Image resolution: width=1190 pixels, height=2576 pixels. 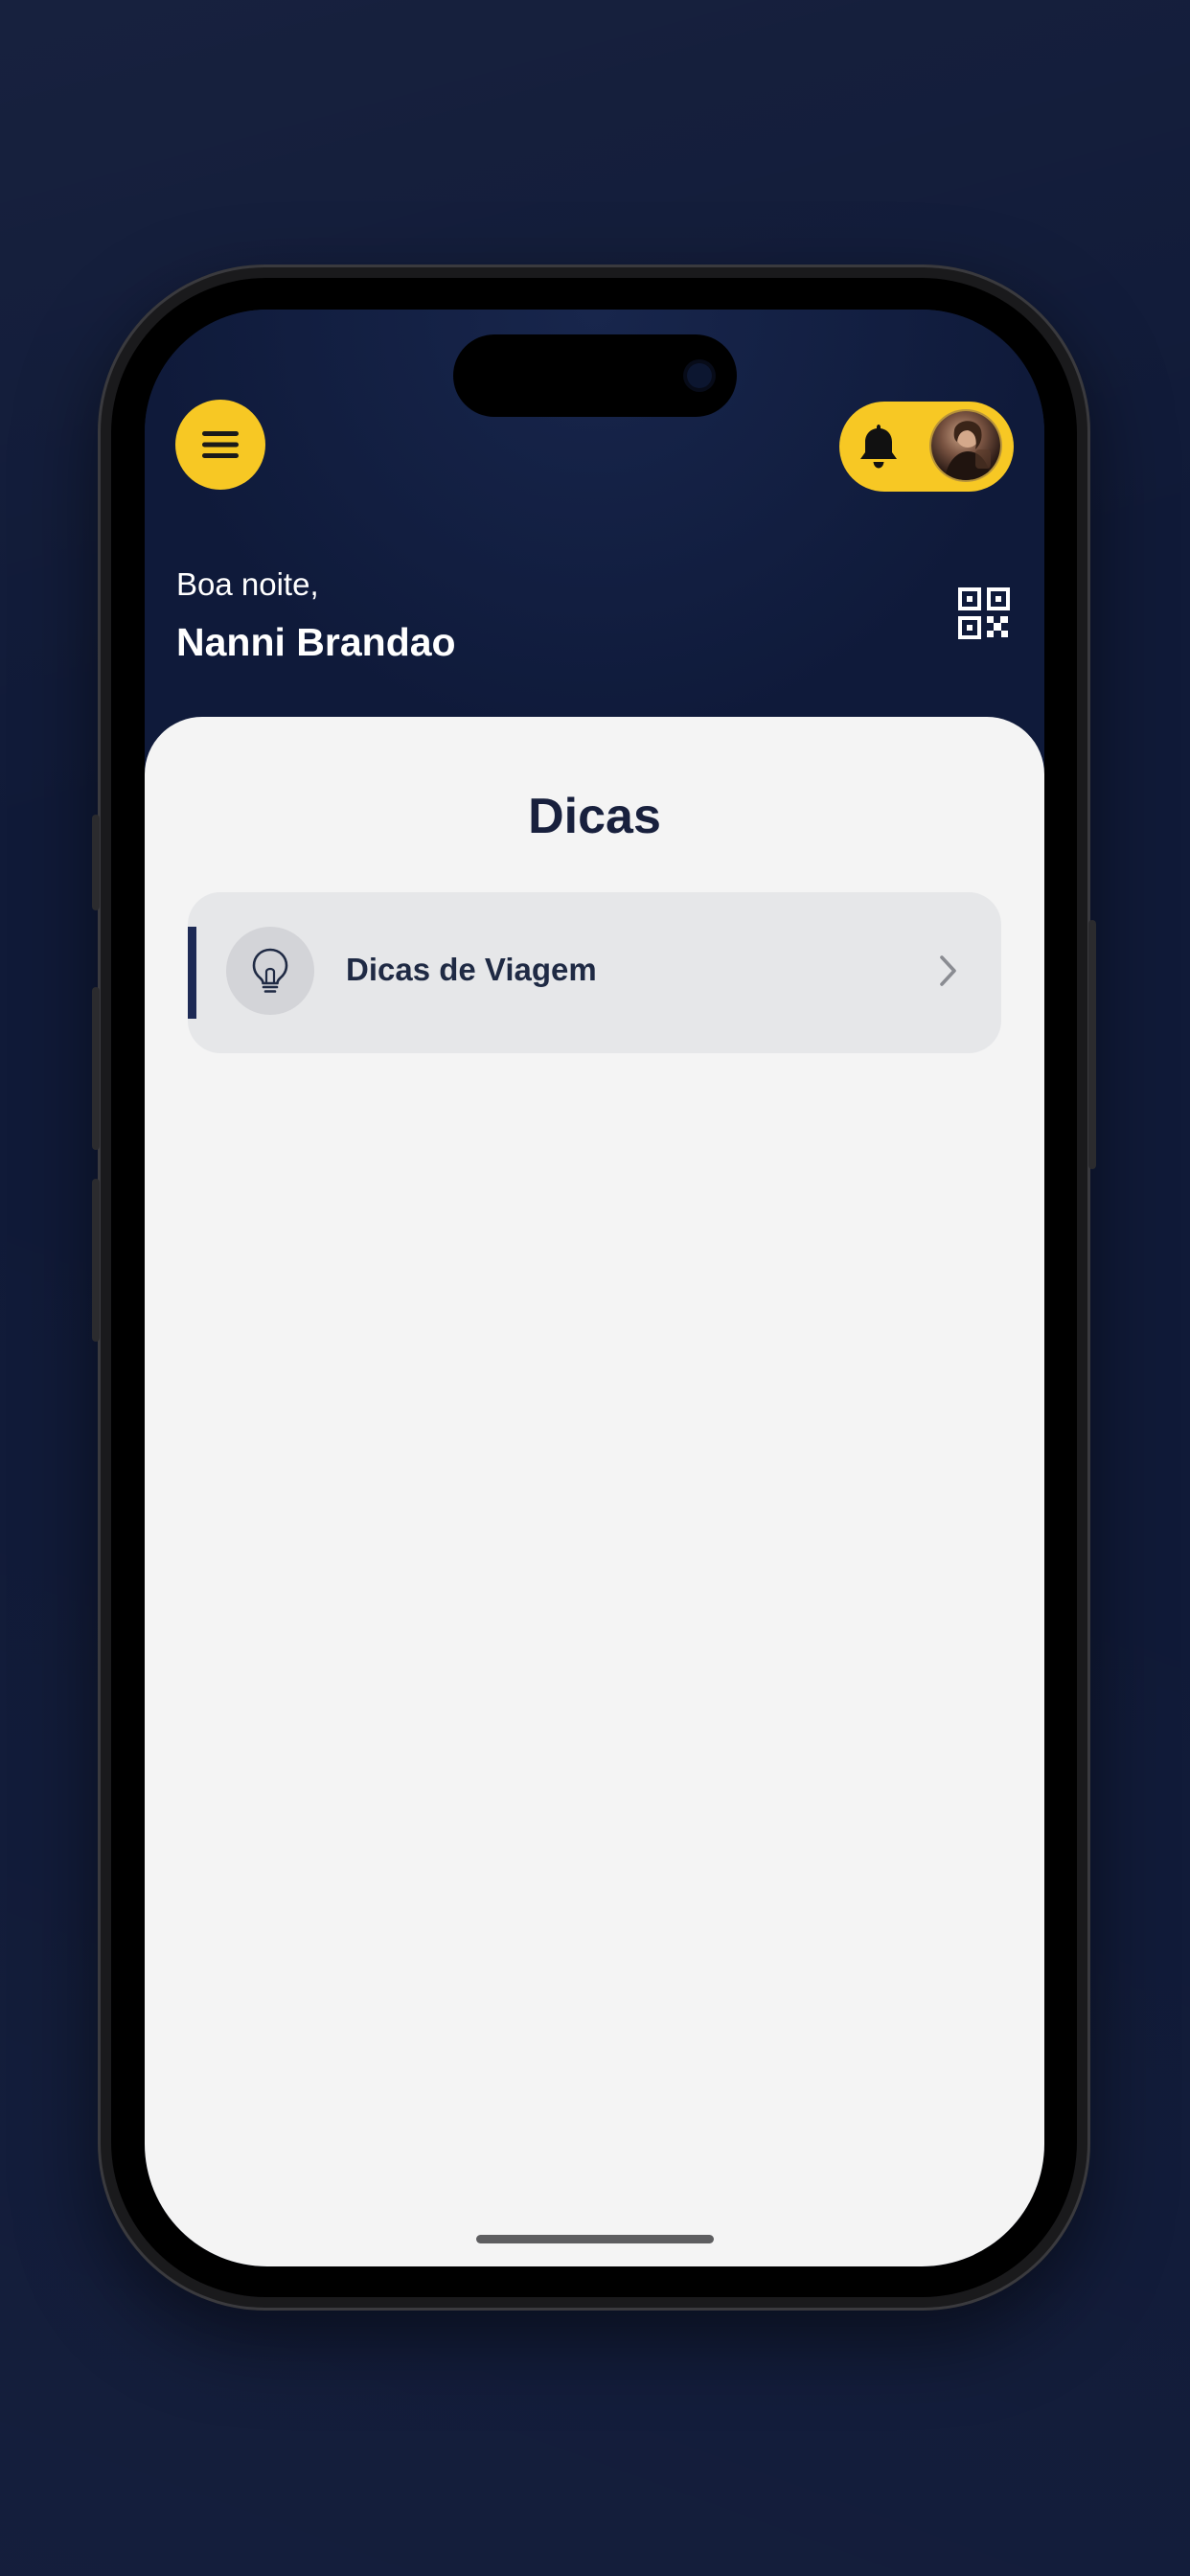 What do you see at coordinates (948, 970) in the screenshot?
I see `chevron-right-icon` at bounding box center [948, 970].